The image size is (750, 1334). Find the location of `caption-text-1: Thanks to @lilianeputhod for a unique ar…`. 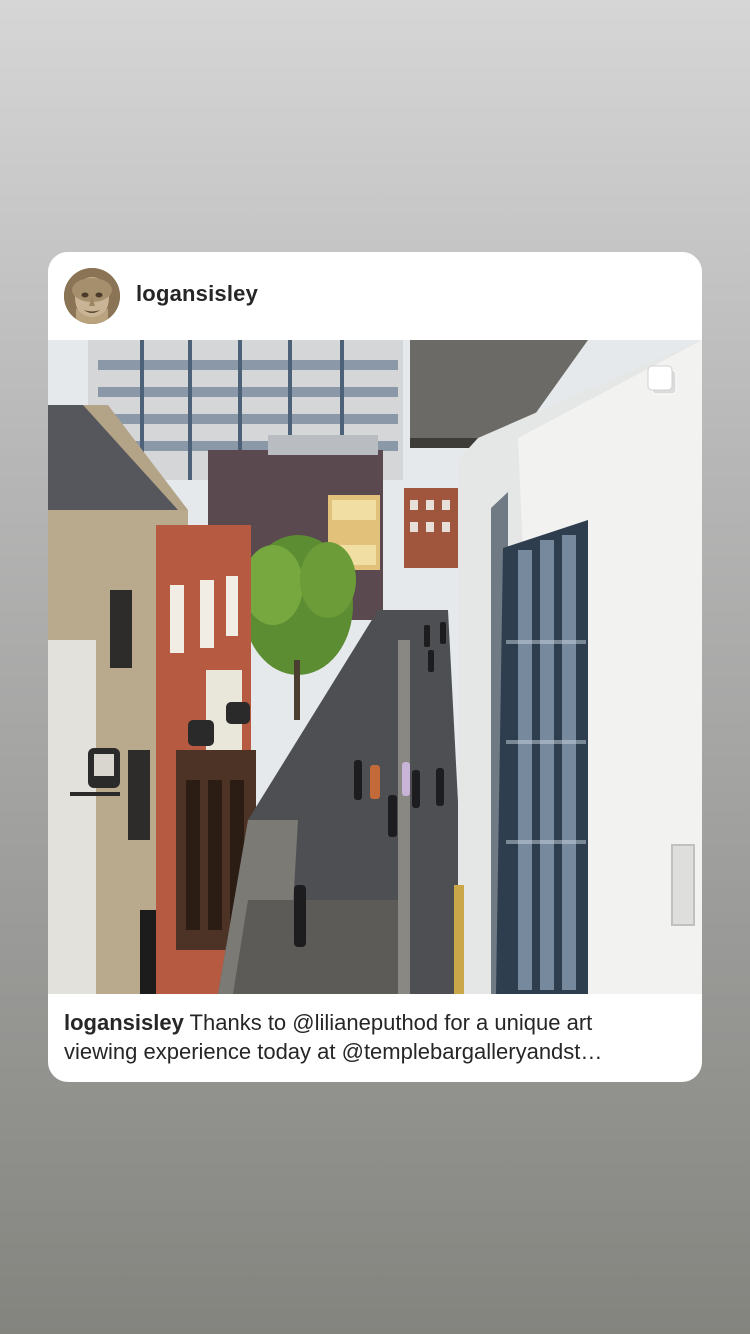

caption-text-1: Thanks to @lilianeputhod for a unique ar… is located at coordinates (388, 1022).